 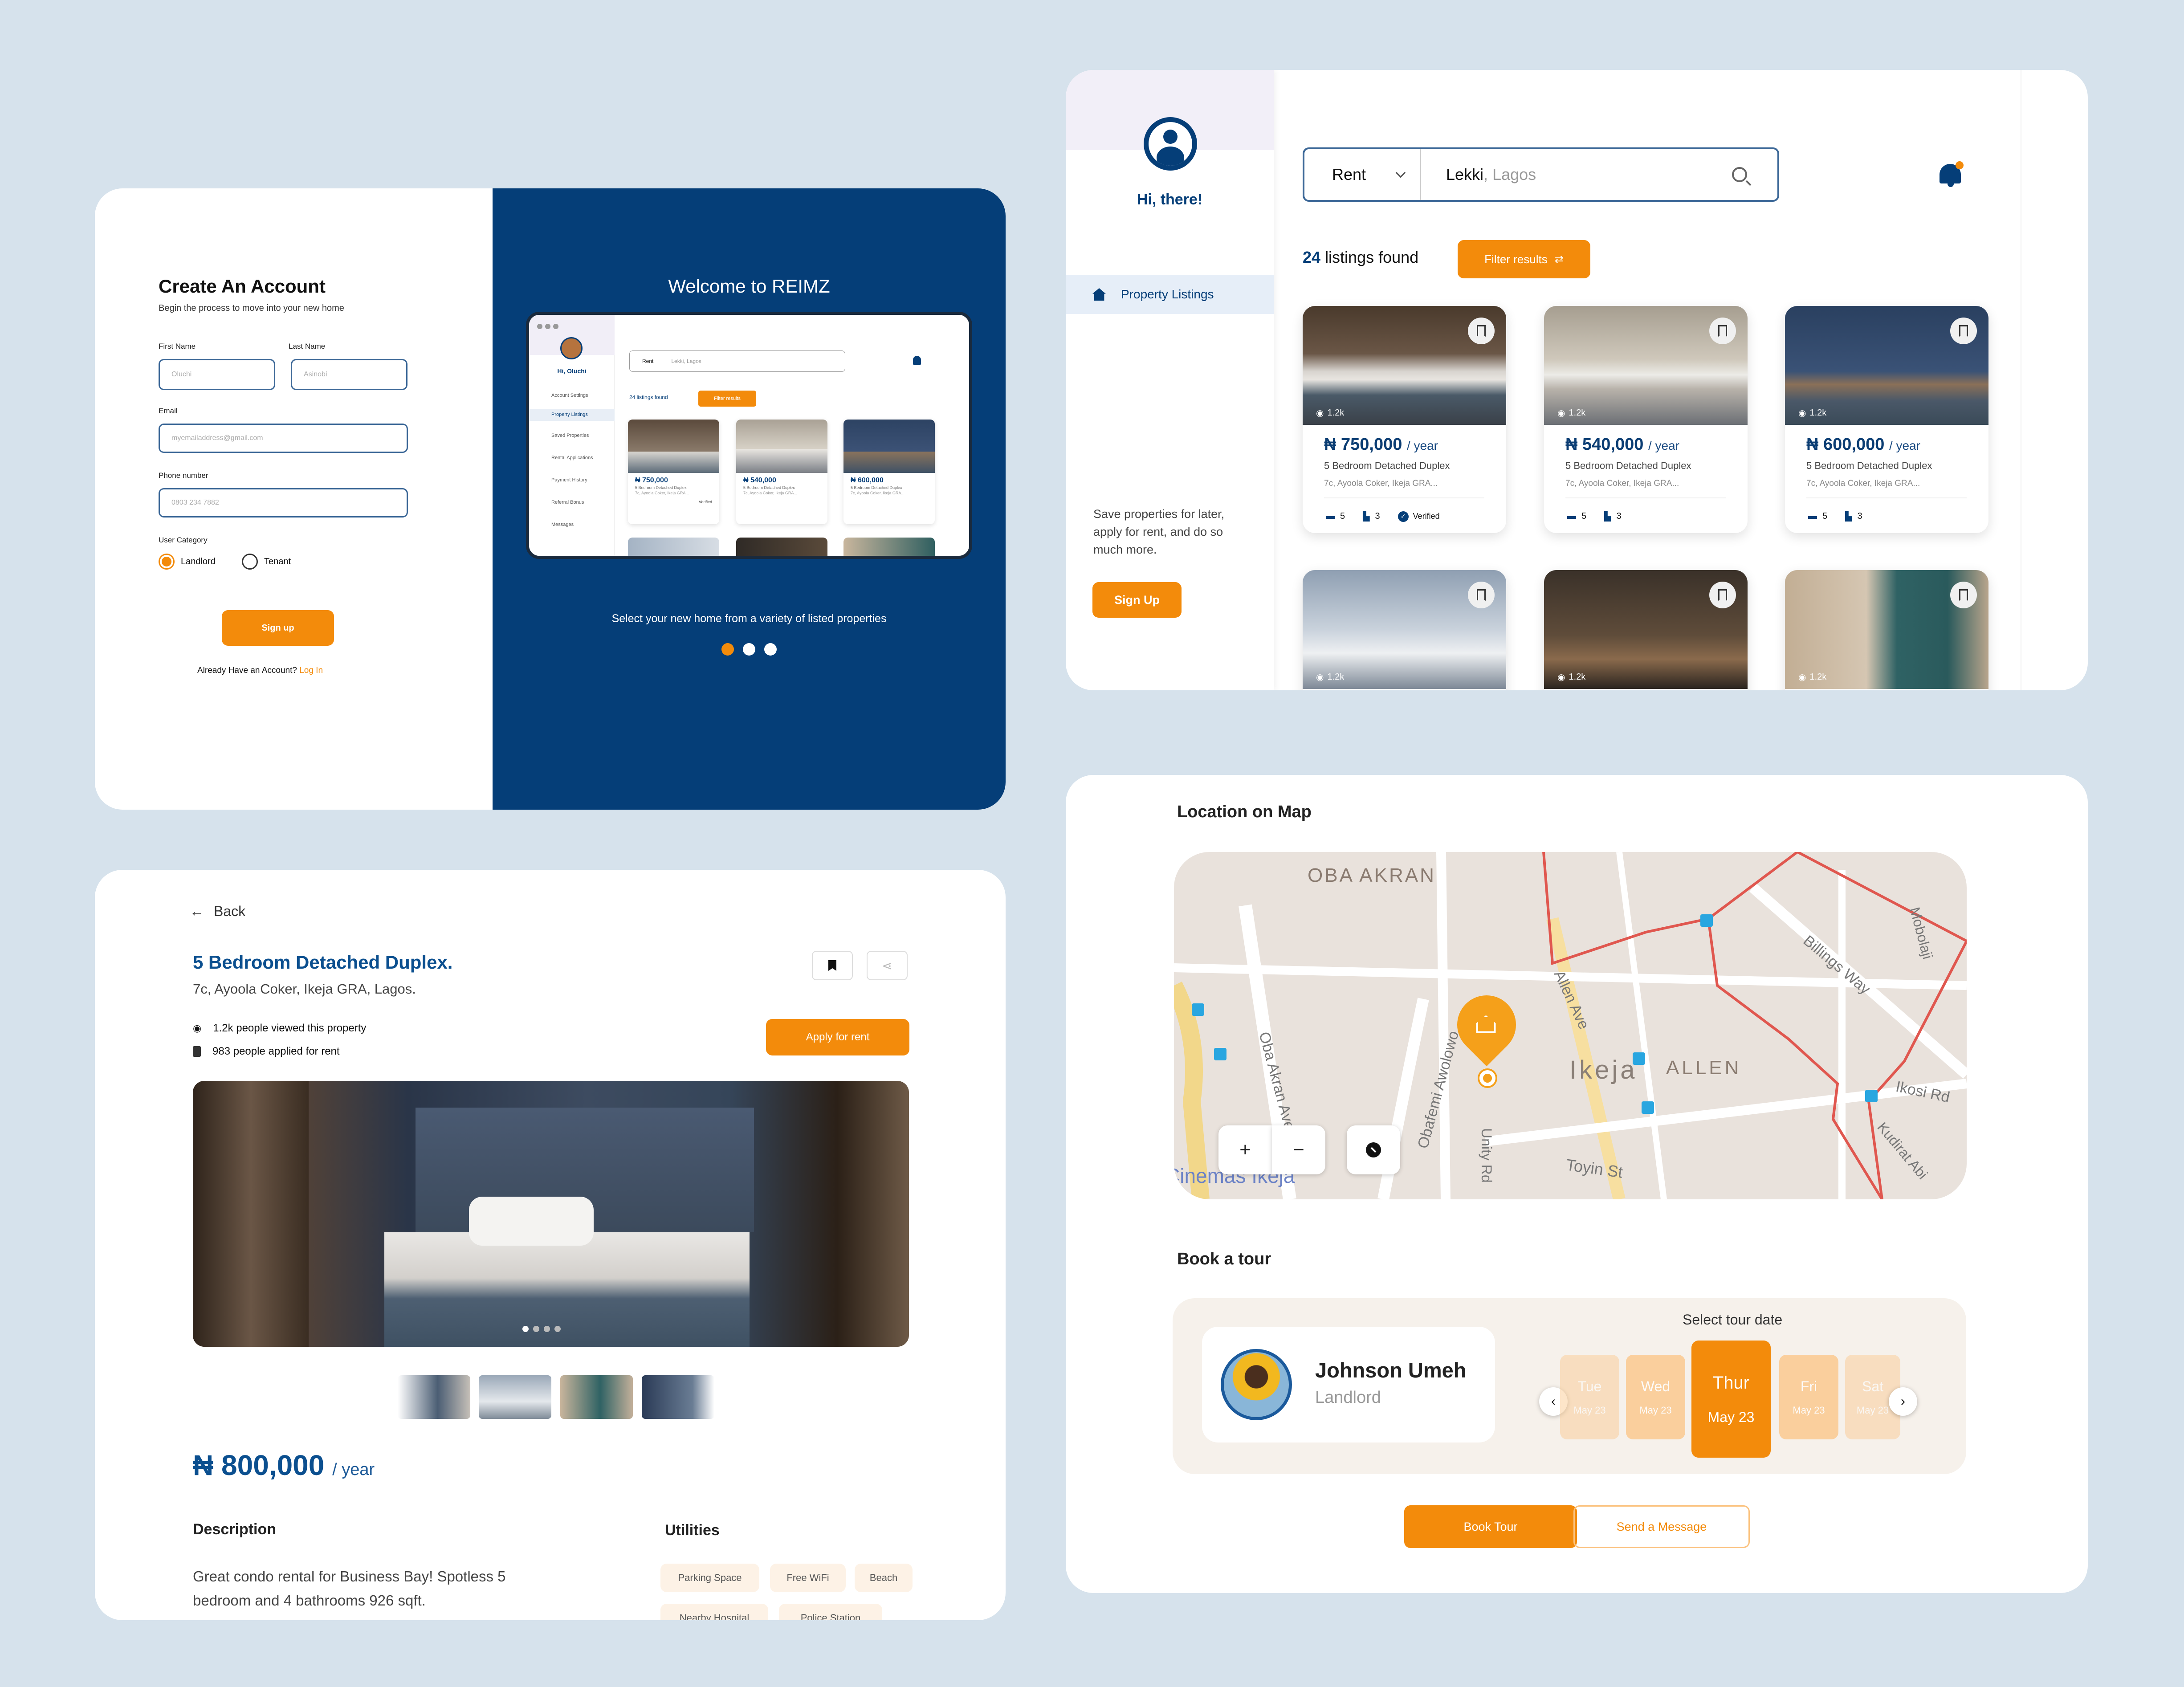 I want to click on signup-button: Sign Up, so click(x=1137, y=600).